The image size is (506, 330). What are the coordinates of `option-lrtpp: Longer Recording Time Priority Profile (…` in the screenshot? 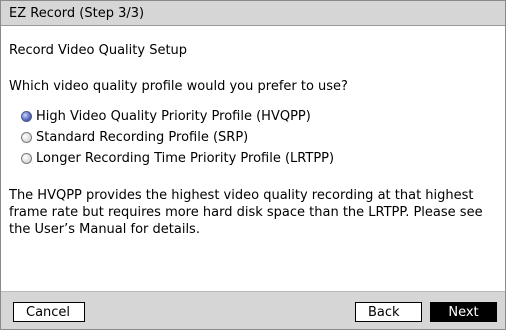 It's located at (177, 158).